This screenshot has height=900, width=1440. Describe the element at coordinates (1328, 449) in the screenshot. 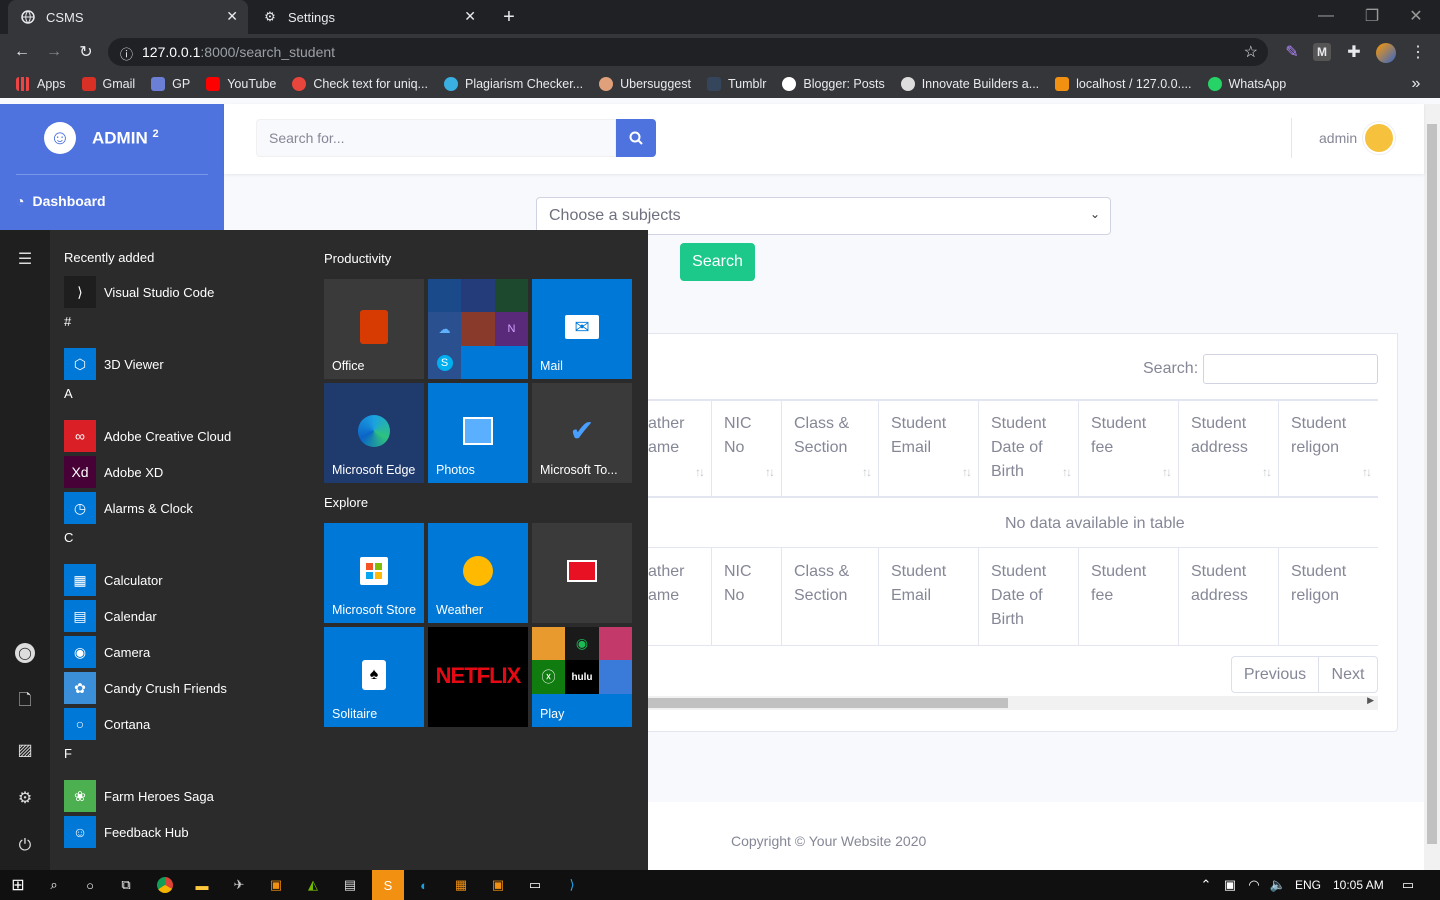

I see `th-student-religon: Student religon ↑↓` at that location.